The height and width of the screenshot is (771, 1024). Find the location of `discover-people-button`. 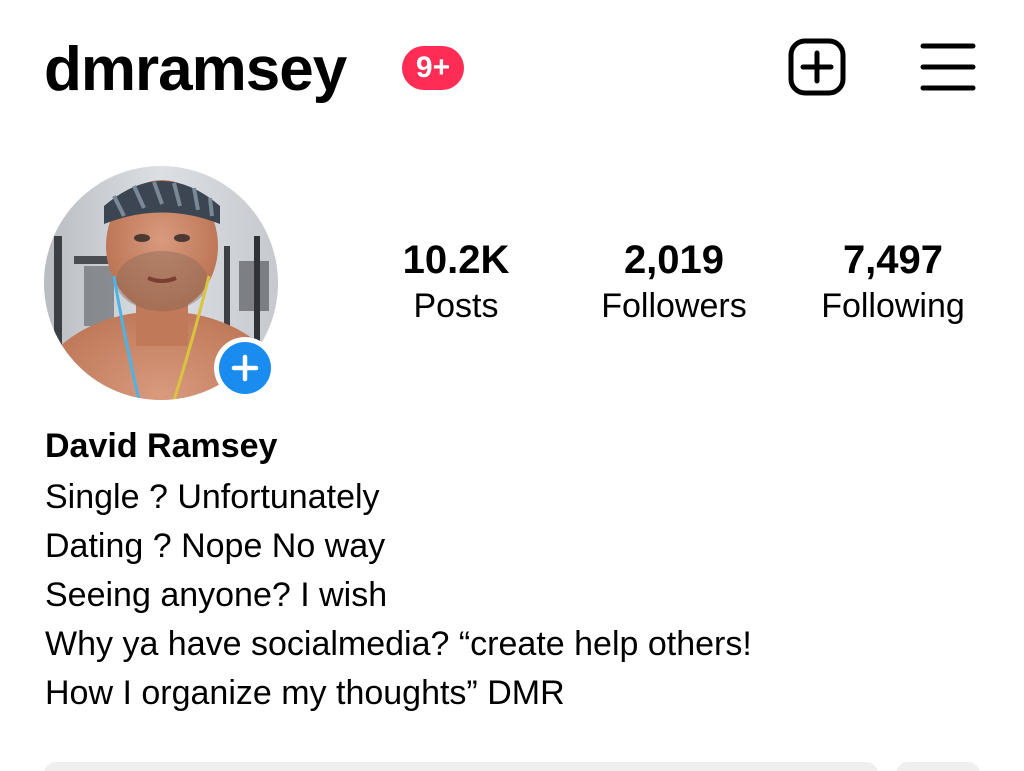

discover-people-button is located at coordinates (938, 766).